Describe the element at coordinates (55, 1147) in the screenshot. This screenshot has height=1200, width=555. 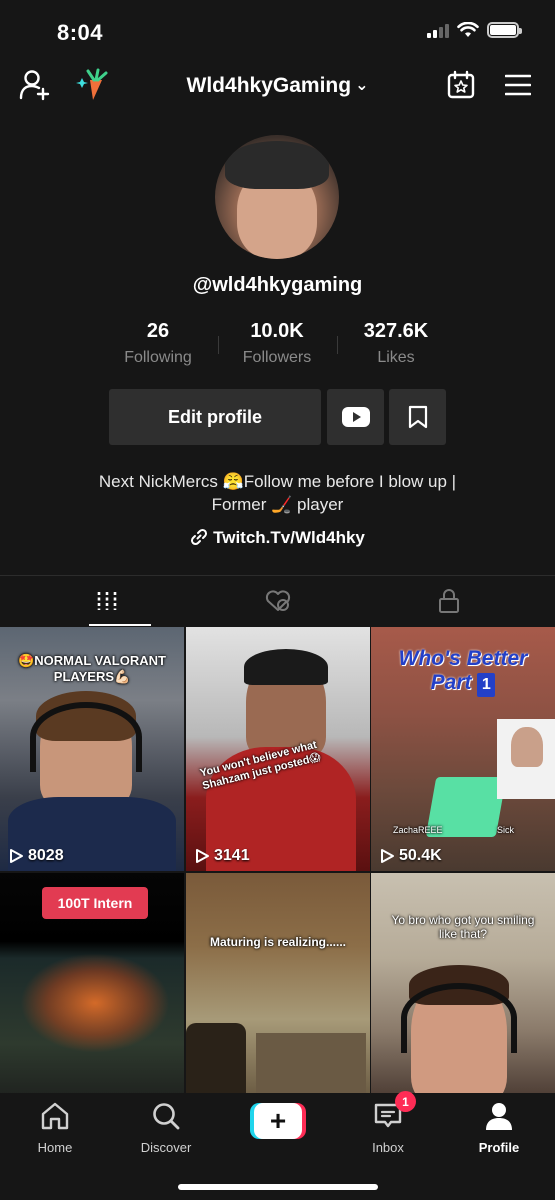
I see `nav-home-label: Home` at that location.